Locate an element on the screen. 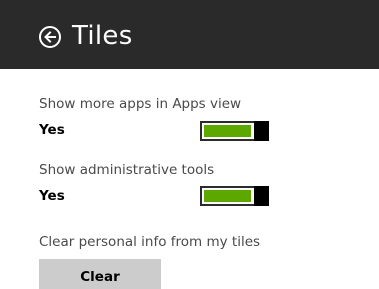 This screenshot has height=289, width=379. toggle-admin-tools is located at coordinates (234, 196).